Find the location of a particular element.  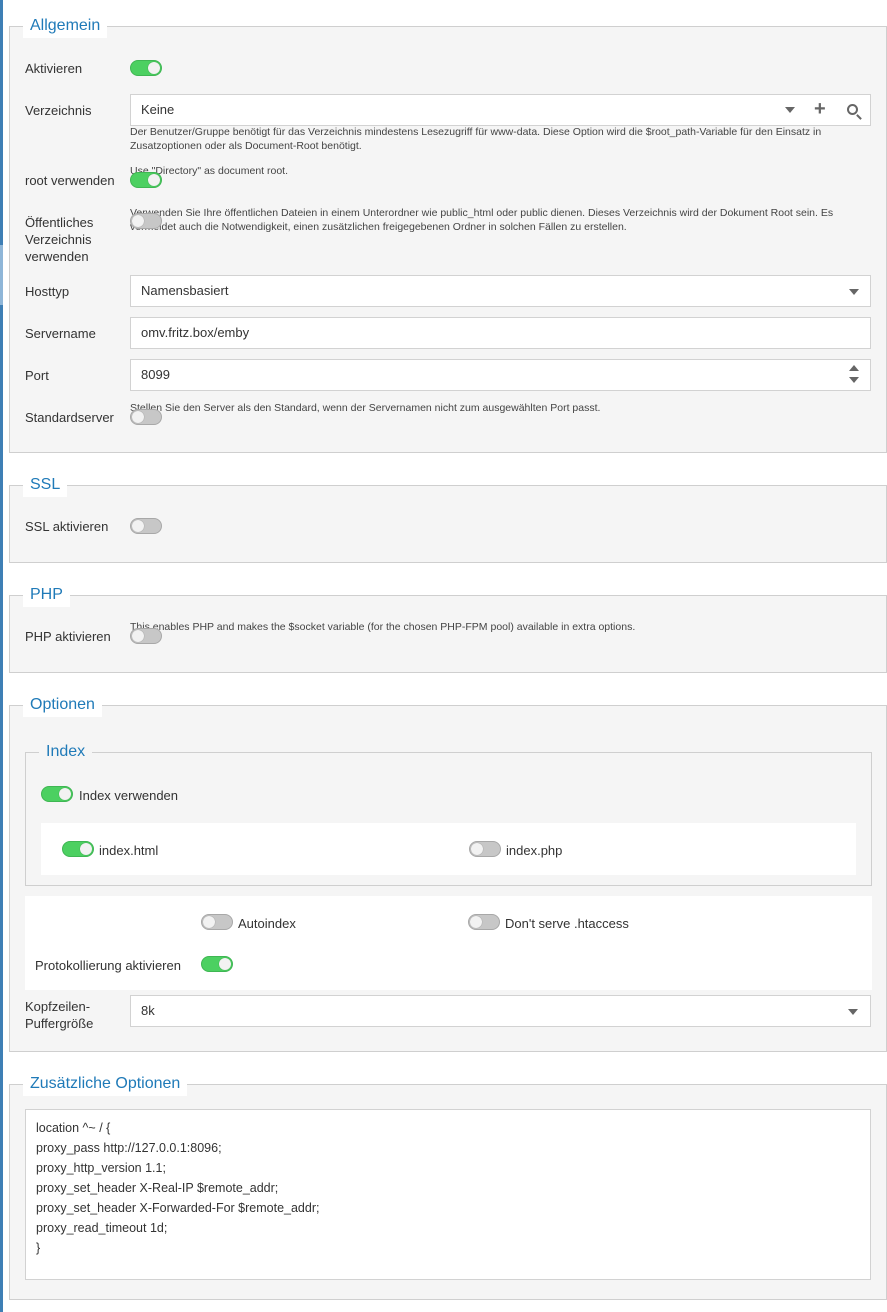

verzeichnis-label: Verzeichnis is located at coordinates (58, 110).